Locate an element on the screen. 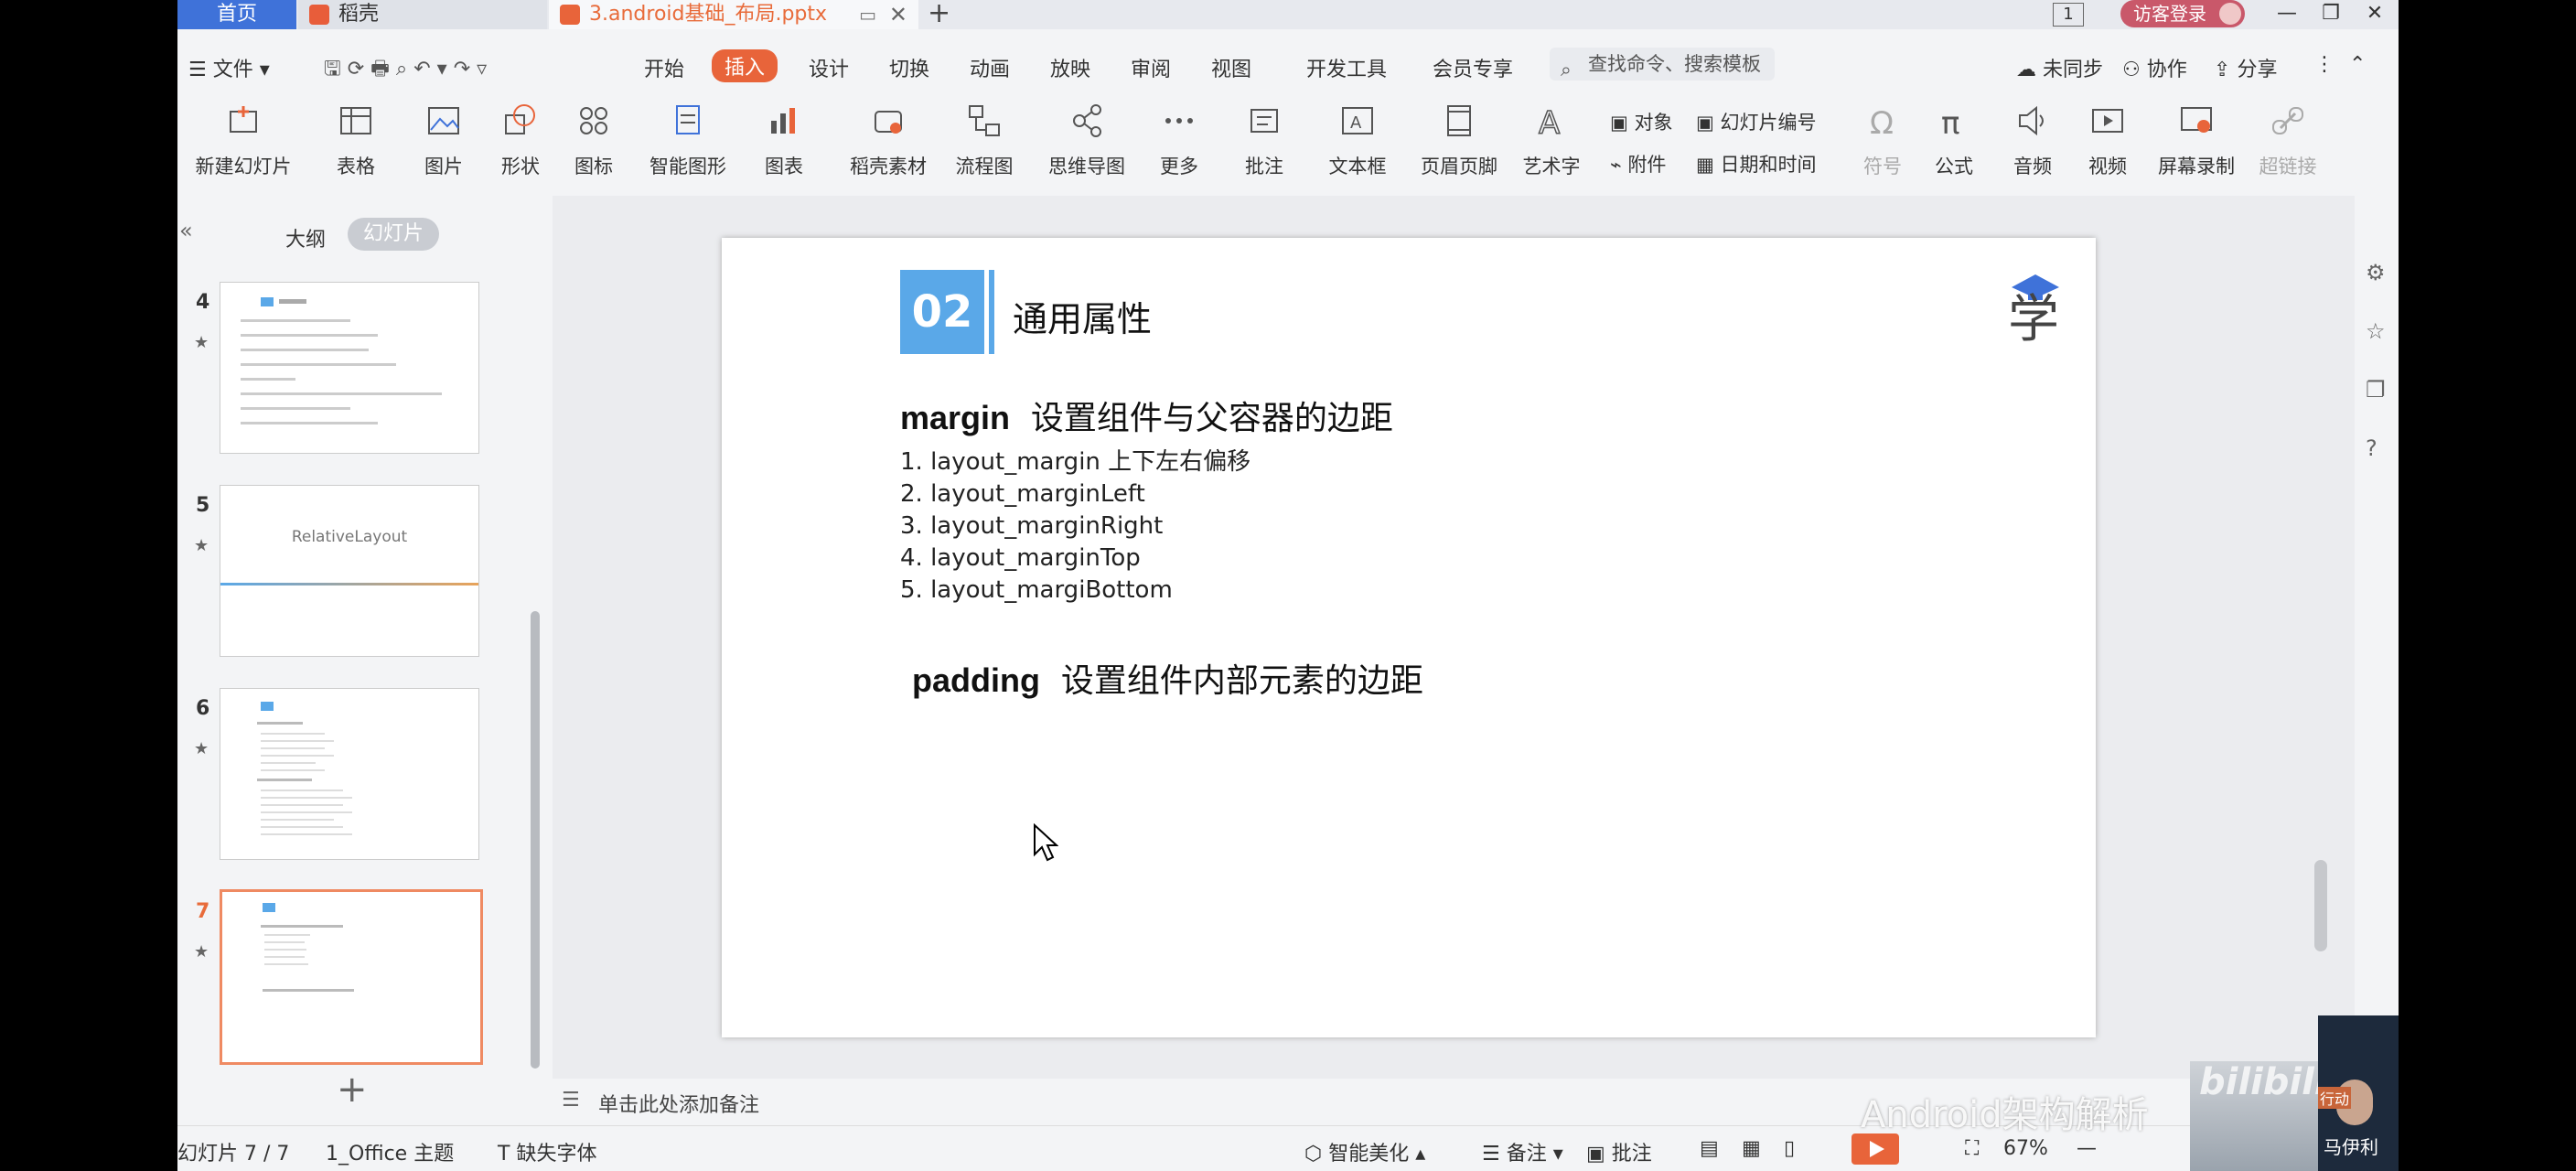 Image resolution: width=2576 pixels, height=1171 pixels. smart-beautify-button: ⬡ 智能美化 ▴ is located at coordinates (1365, 1151).